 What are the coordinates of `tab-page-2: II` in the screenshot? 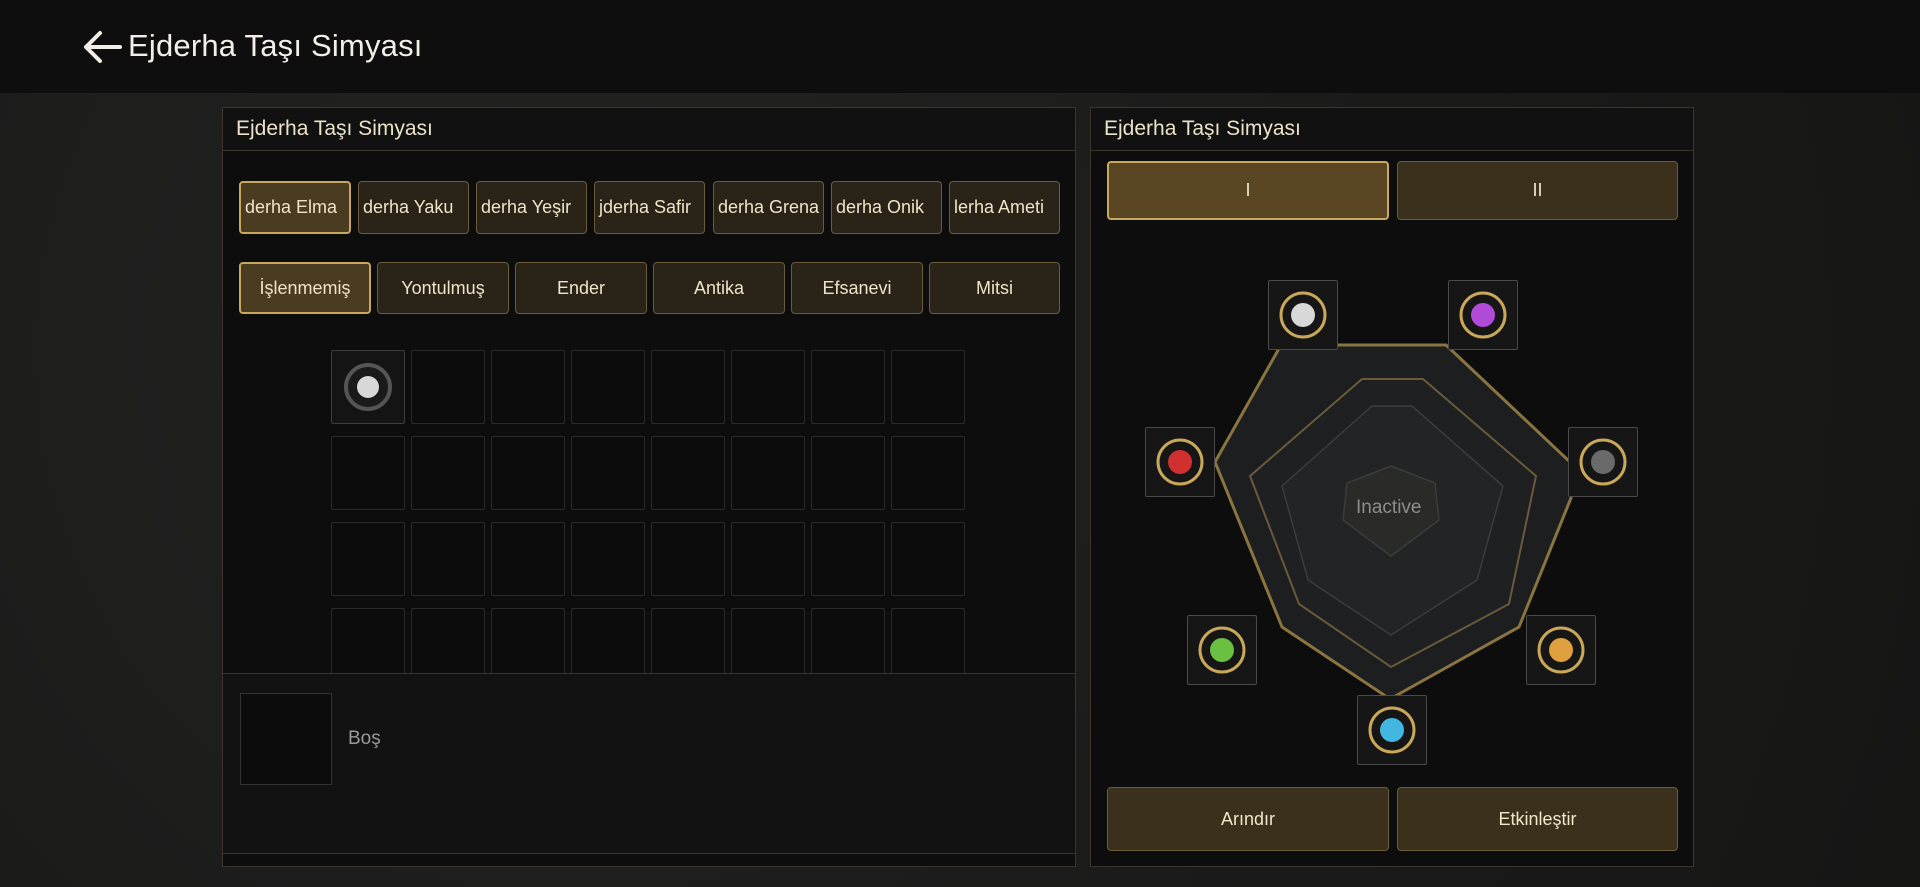 It's located at (1537, 190).